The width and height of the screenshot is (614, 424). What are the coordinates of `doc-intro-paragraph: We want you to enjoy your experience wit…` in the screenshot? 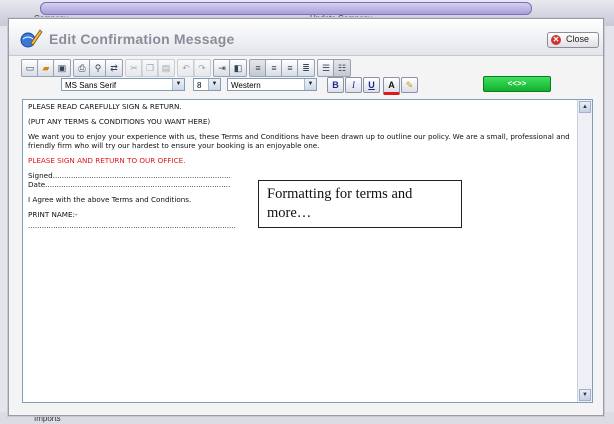 It's located at (299, 141).